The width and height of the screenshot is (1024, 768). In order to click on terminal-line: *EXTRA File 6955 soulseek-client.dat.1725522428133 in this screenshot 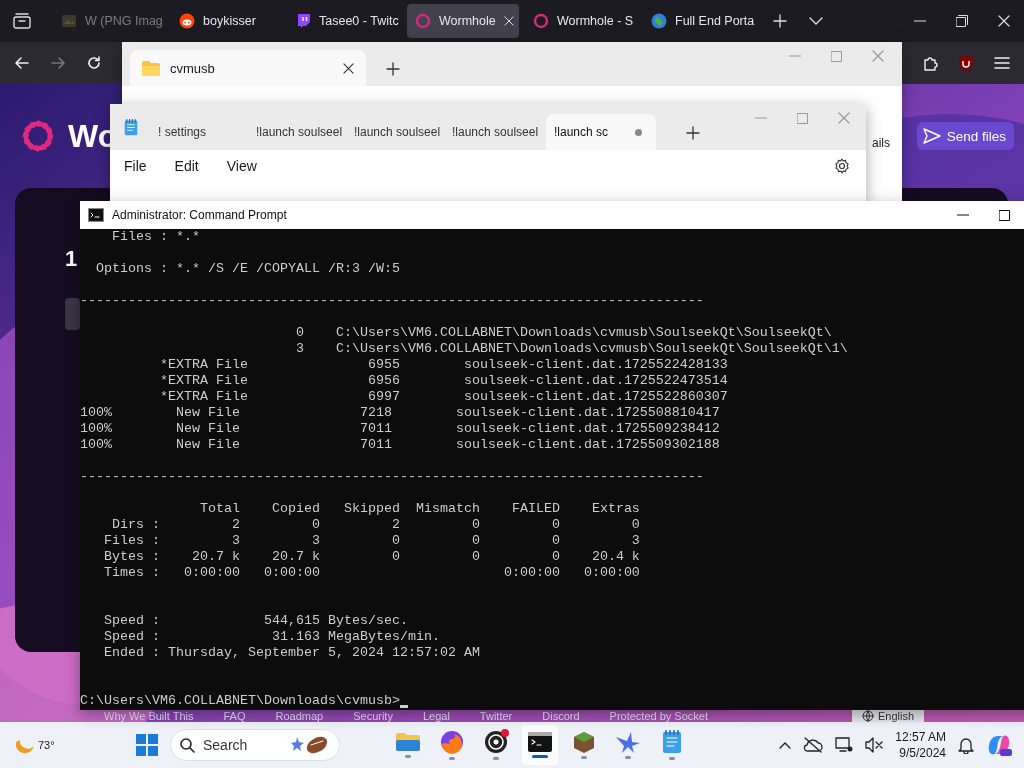, I will do `click(443, 365)`.